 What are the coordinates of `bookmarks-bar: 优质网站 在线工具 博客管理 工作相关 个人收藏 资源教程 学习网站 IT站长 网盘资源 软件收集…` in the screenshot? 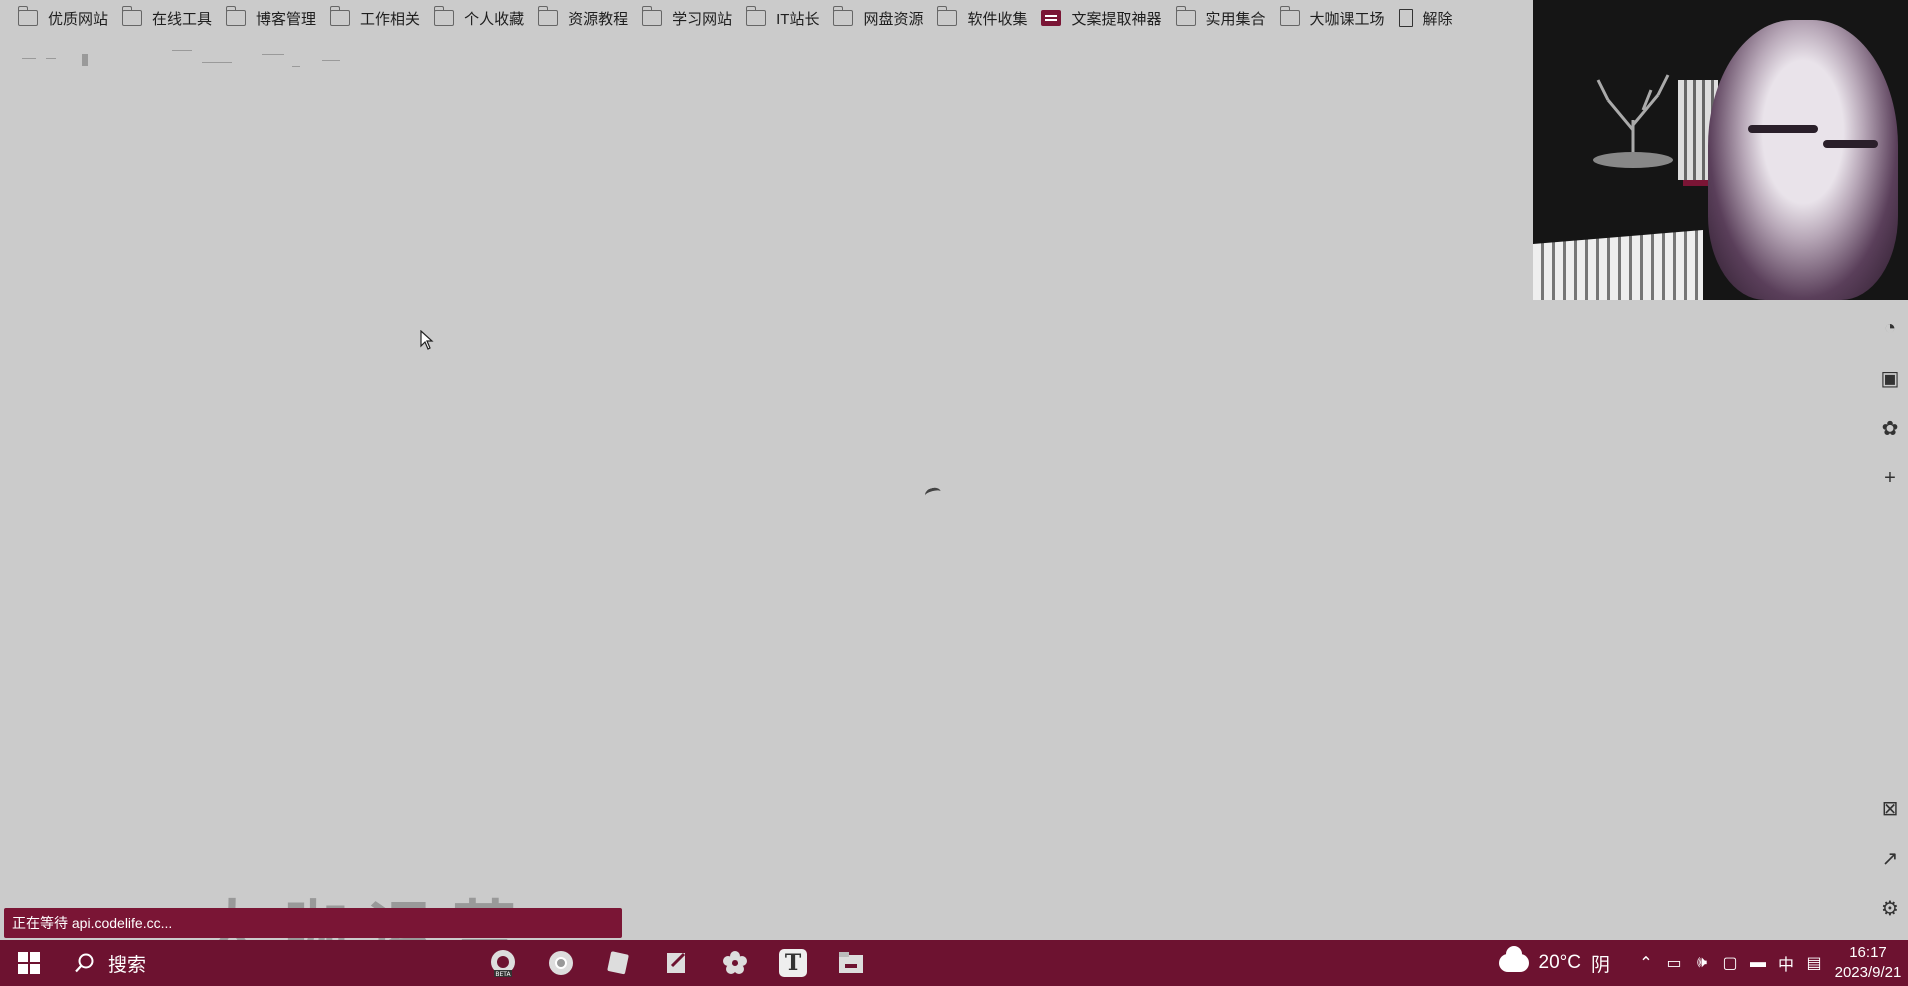 It's located at (765, 18).